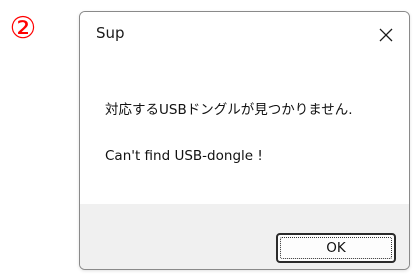 The height and width of the screenshot is (275, 420). I want to click on close-icon, so click(386, 34).